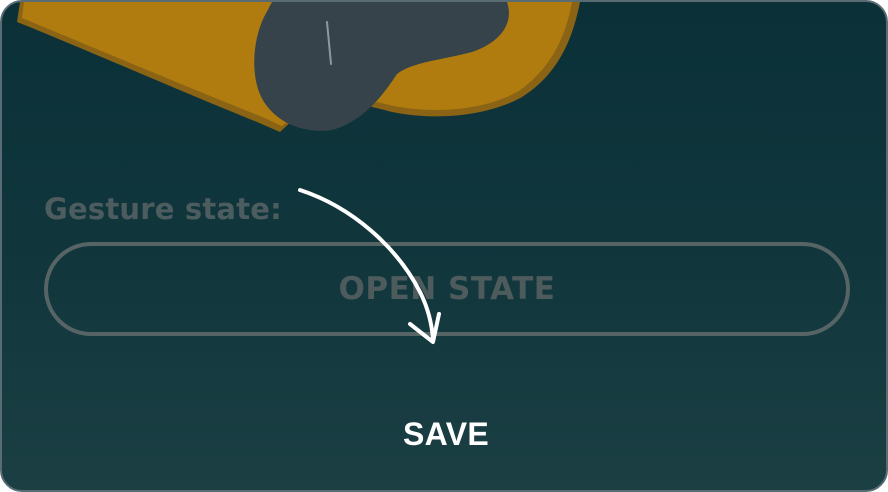 This screenshot has width=888, height=492. I want to click on save-button-label: SAVE, so click(446, 433).